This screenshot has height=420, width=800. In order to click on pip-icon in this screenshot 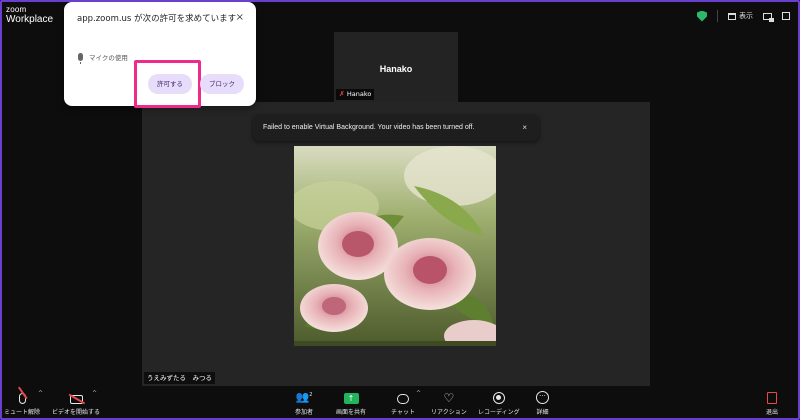, I will do `click(768, 17)`.